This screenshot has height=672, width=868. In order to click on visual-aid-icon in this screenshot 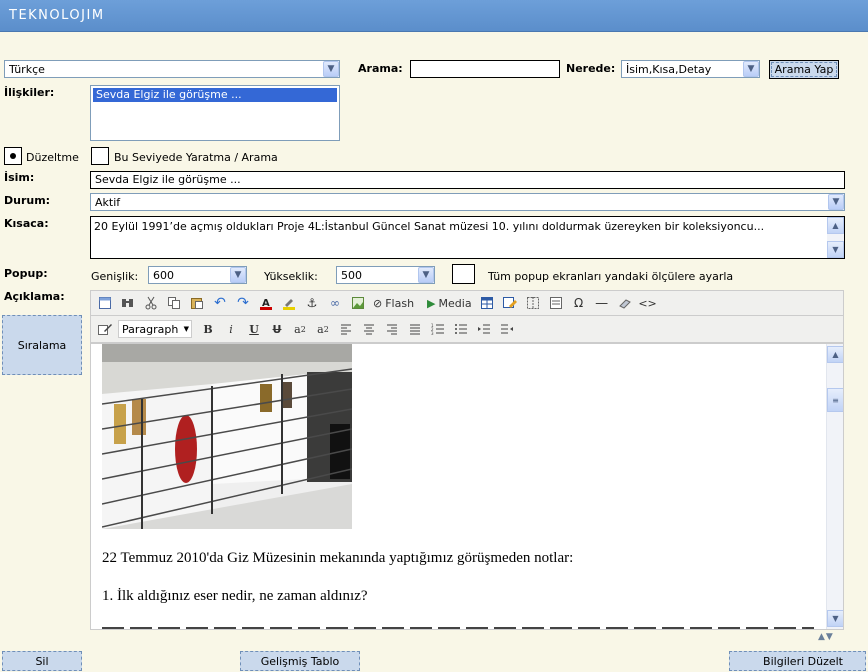, I will do `click(533, 303)`.